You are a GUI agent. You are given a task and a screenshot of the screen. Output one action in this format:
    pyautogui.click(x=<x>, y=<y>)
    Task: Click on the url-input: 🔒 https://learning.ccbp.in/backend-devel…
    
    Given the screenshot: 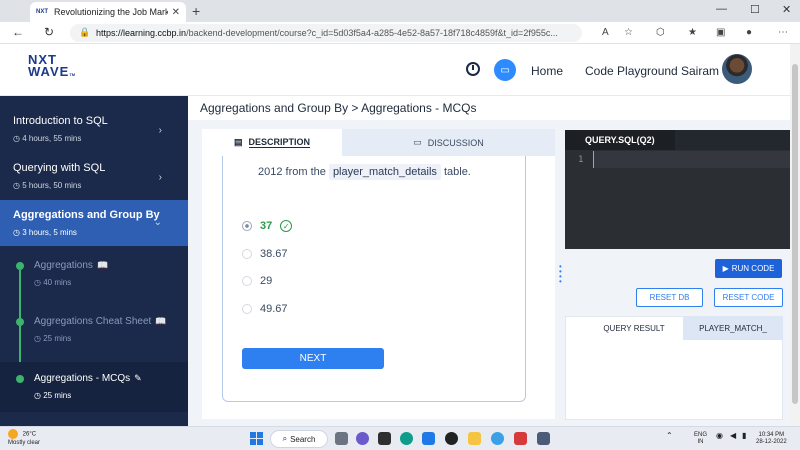 What is the action you would take?
    pyautogui.click(x=326, y=33)
    